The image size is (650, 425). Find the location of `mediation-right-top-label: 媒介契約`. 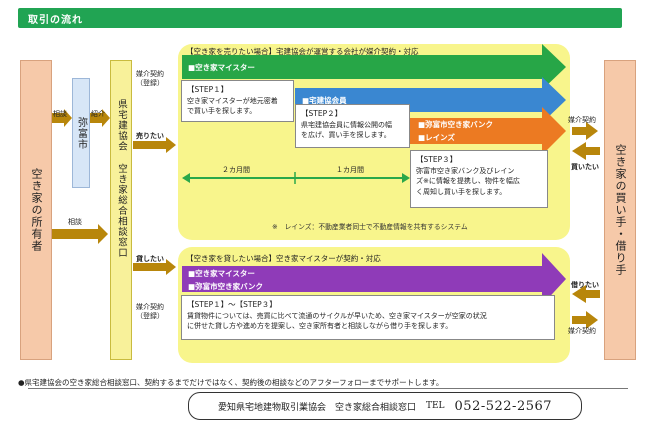

mediation-right-top-label: 媒介契約 is located at coordinates (582, 120).